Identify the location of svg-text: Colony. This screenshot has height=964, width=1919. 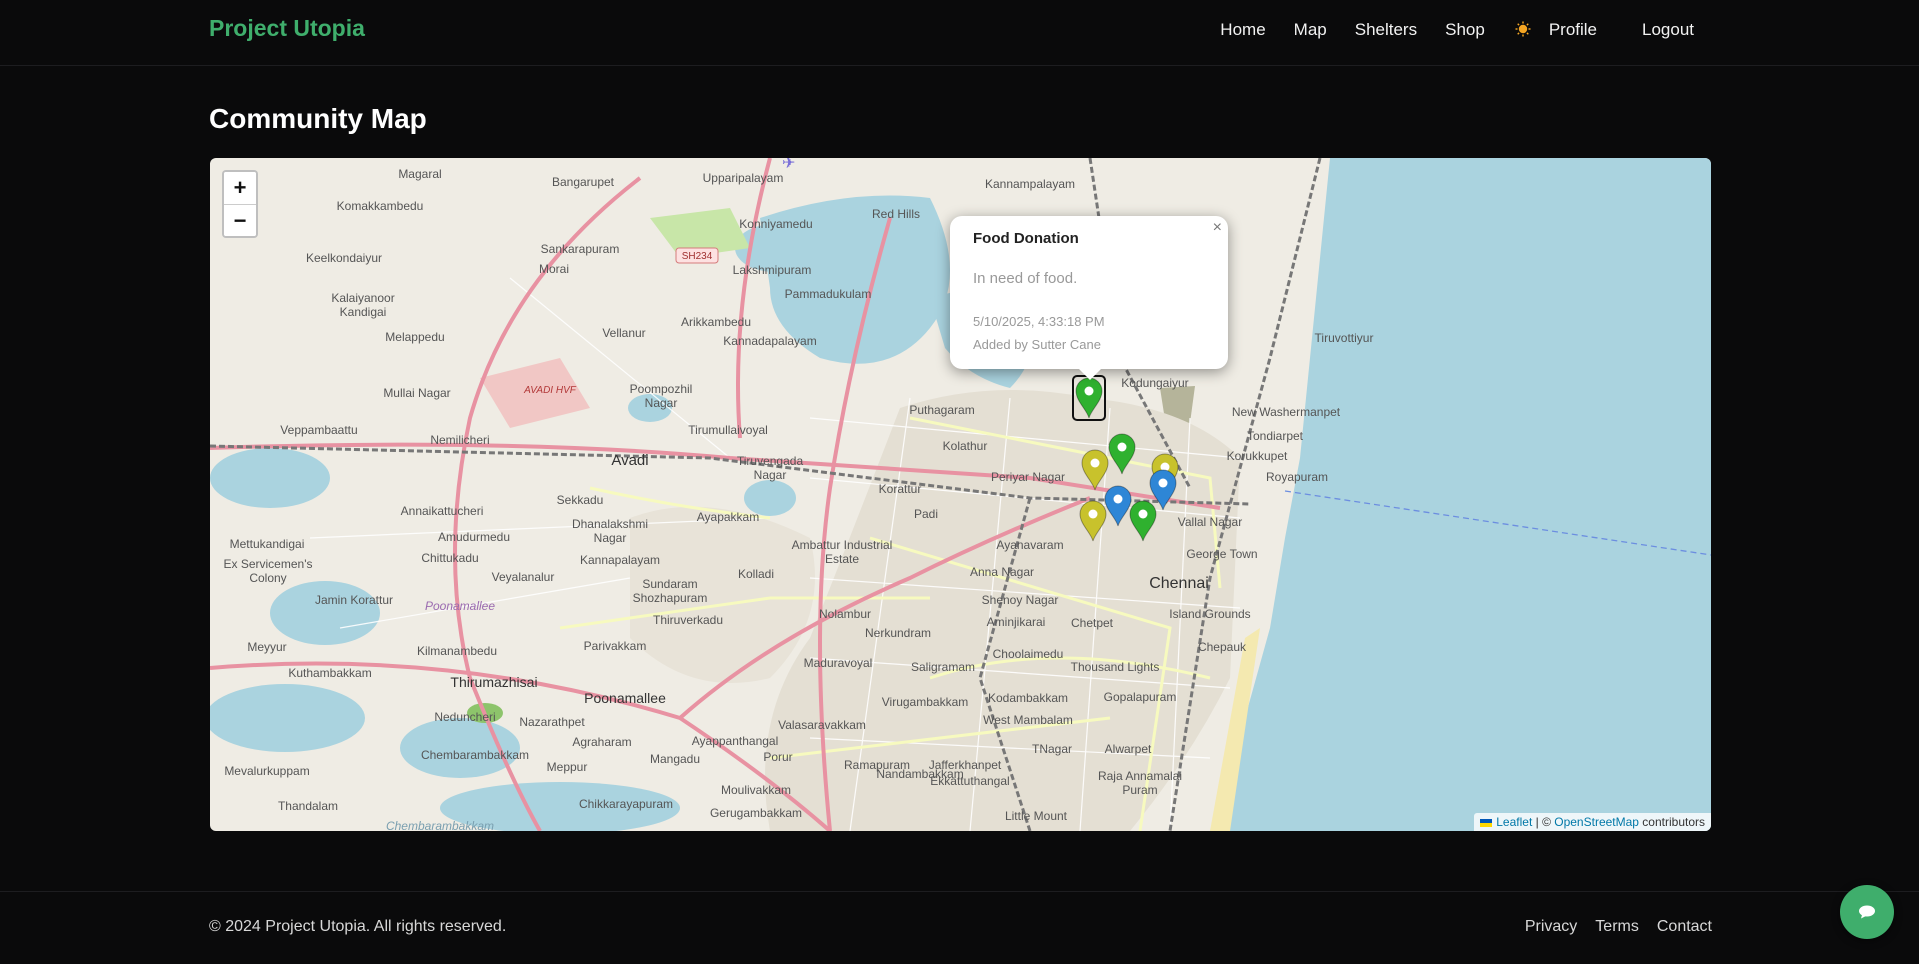
(267, 578).